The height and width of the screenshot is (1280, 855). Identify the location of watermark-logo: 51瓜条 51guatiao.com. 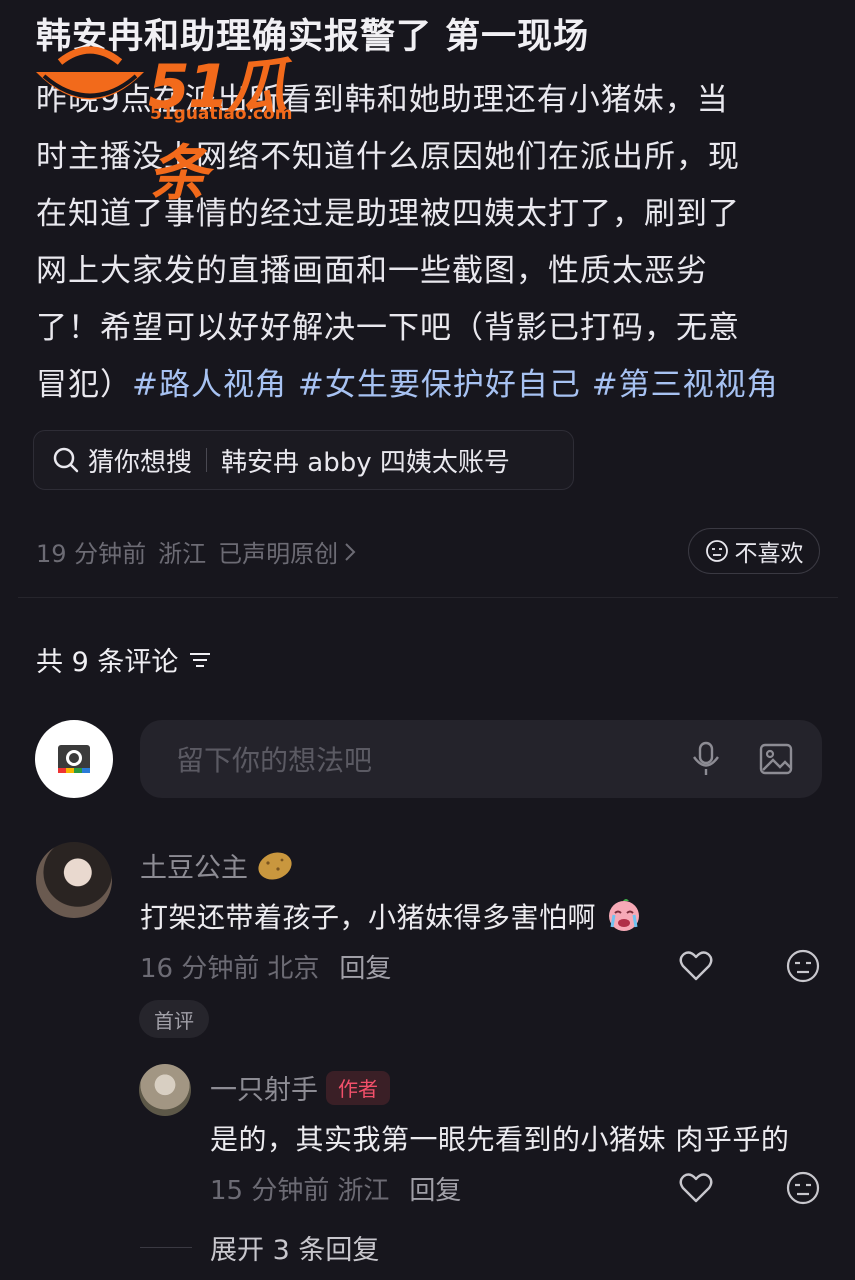
(180, 123).